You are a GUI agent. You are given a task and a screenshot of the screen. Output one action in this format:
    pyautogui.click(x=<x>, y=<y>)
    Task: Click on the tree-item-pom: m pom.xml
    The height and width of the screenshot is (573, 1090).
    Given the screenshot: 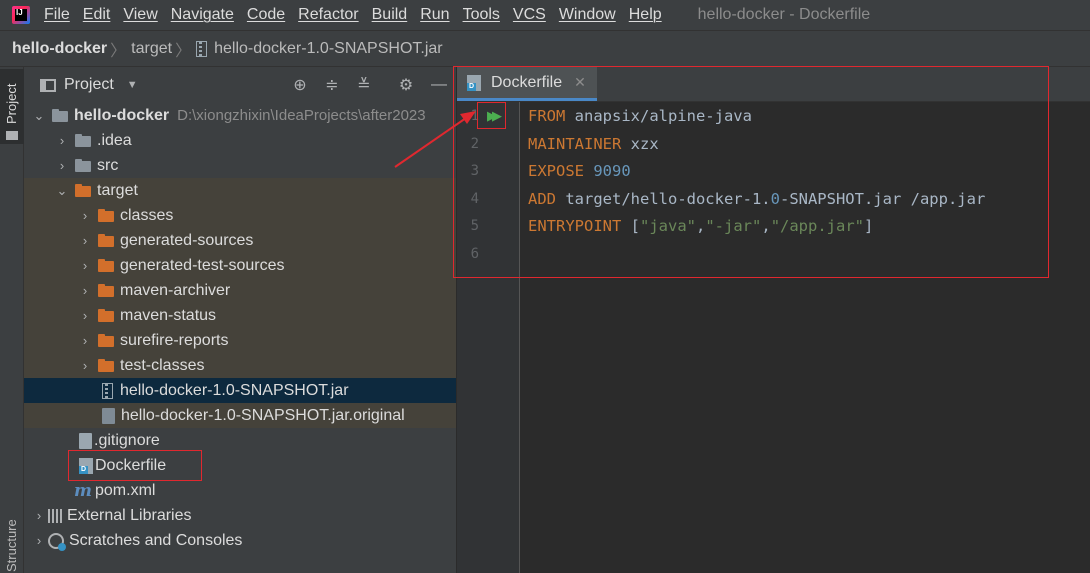 What is the action you would take?
    pyautogui.click(x=240, y=490)
    